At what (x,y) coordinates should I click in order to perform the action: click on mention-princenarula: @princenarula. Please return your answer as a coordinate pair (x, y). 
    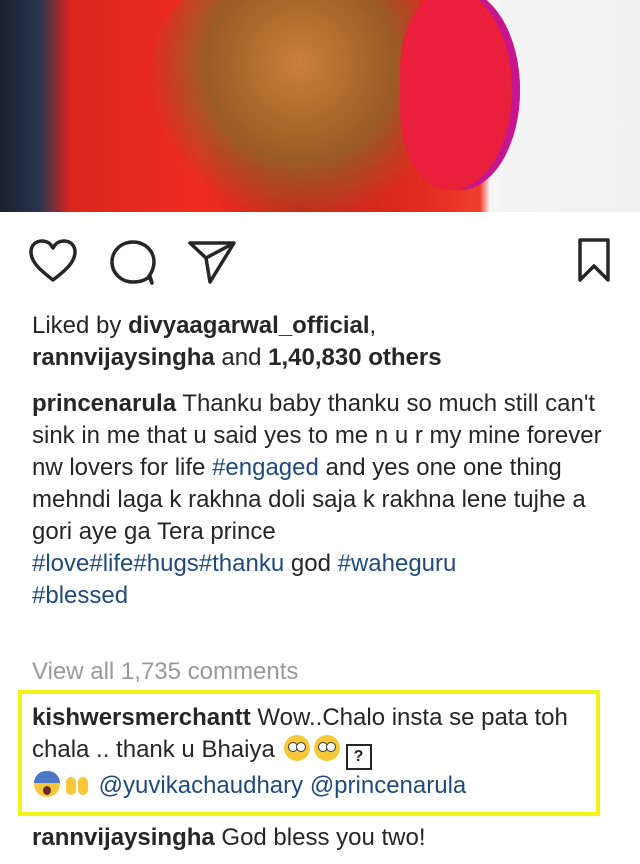
    Looking at the image, I should click on (388, 785).